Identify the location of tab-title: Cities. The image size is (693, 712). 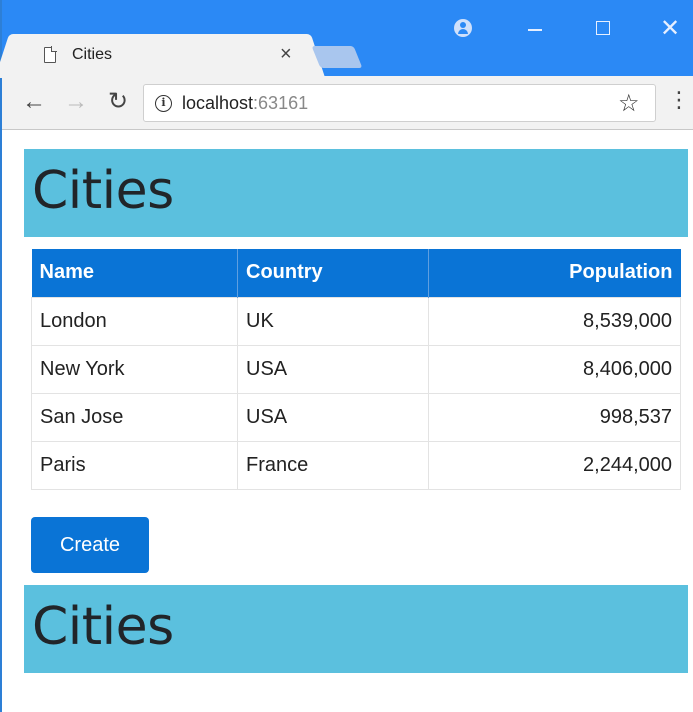
(92, 54).